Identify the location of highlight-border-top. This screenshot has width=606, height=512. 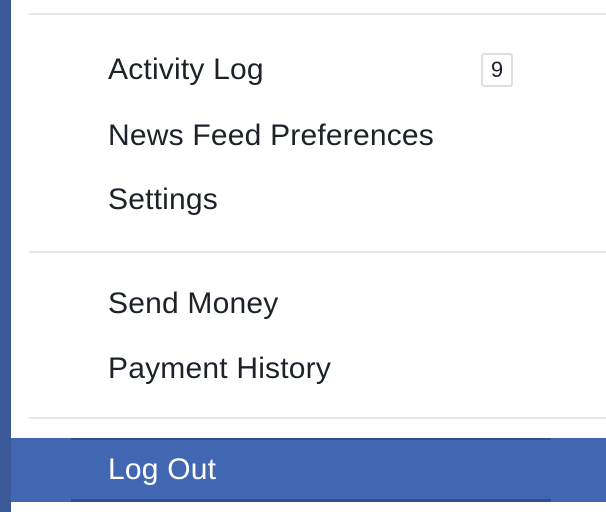
(311, 439).